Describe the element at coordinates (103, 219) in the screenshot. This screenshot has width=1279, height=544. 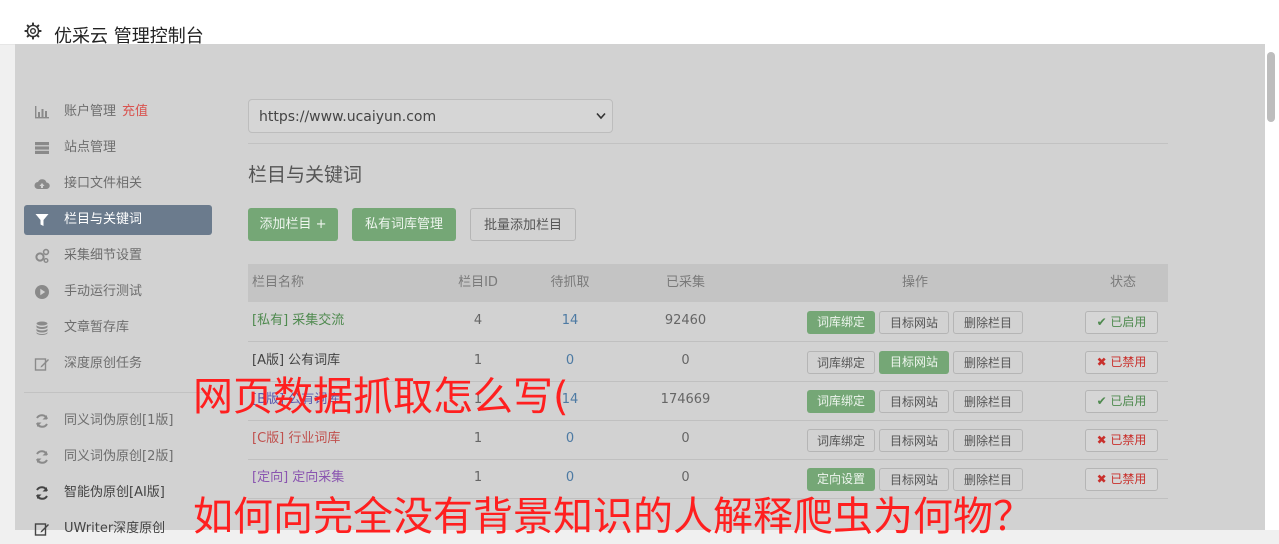
I see `sidebar-item-label: 栏目与关键词` at that location.